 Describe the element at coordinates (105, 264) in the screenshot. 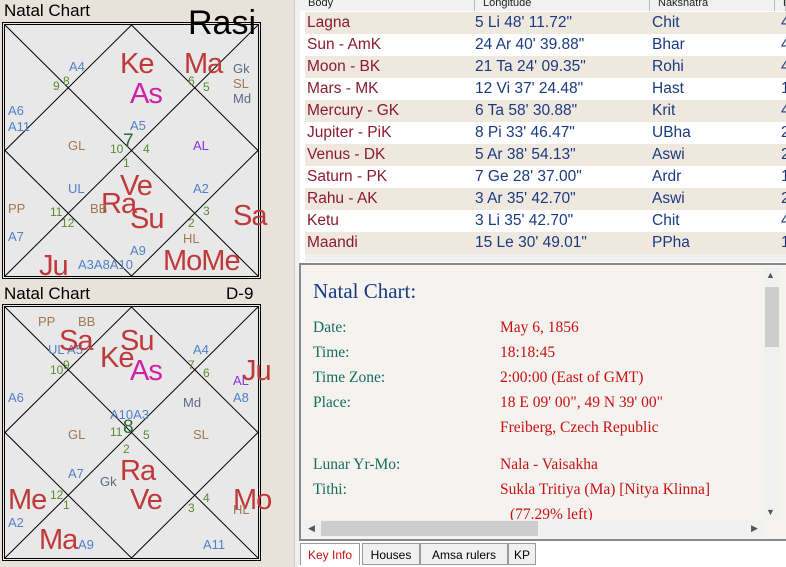

I see `chart-label: A3A8A10` at that location.